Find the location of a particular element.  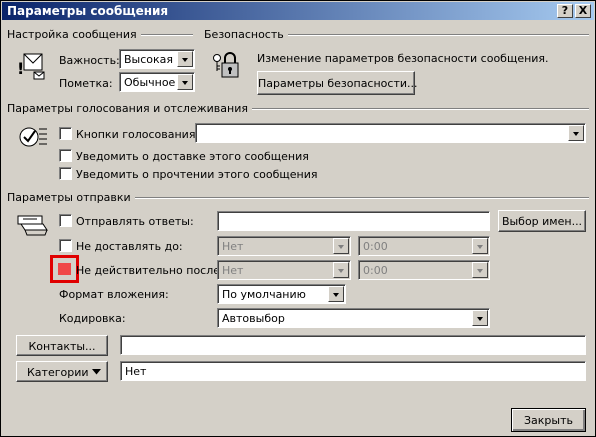

categories-input: Нет is located at coordinates (353, 371).